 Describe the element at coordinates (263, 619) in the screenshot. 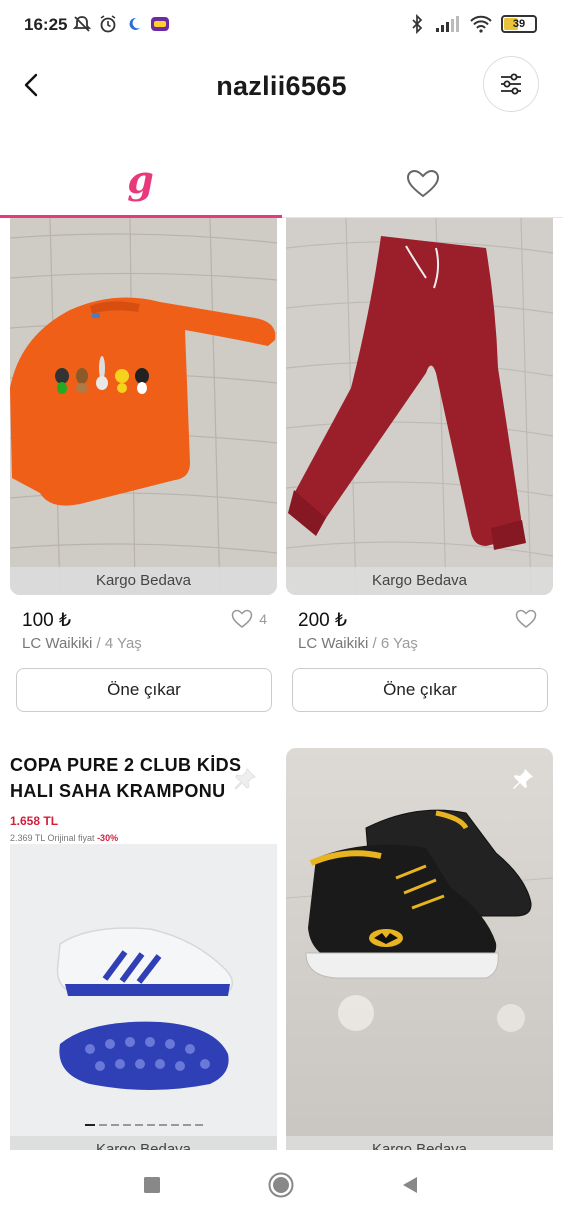

I see `like-count: 4` at that location.